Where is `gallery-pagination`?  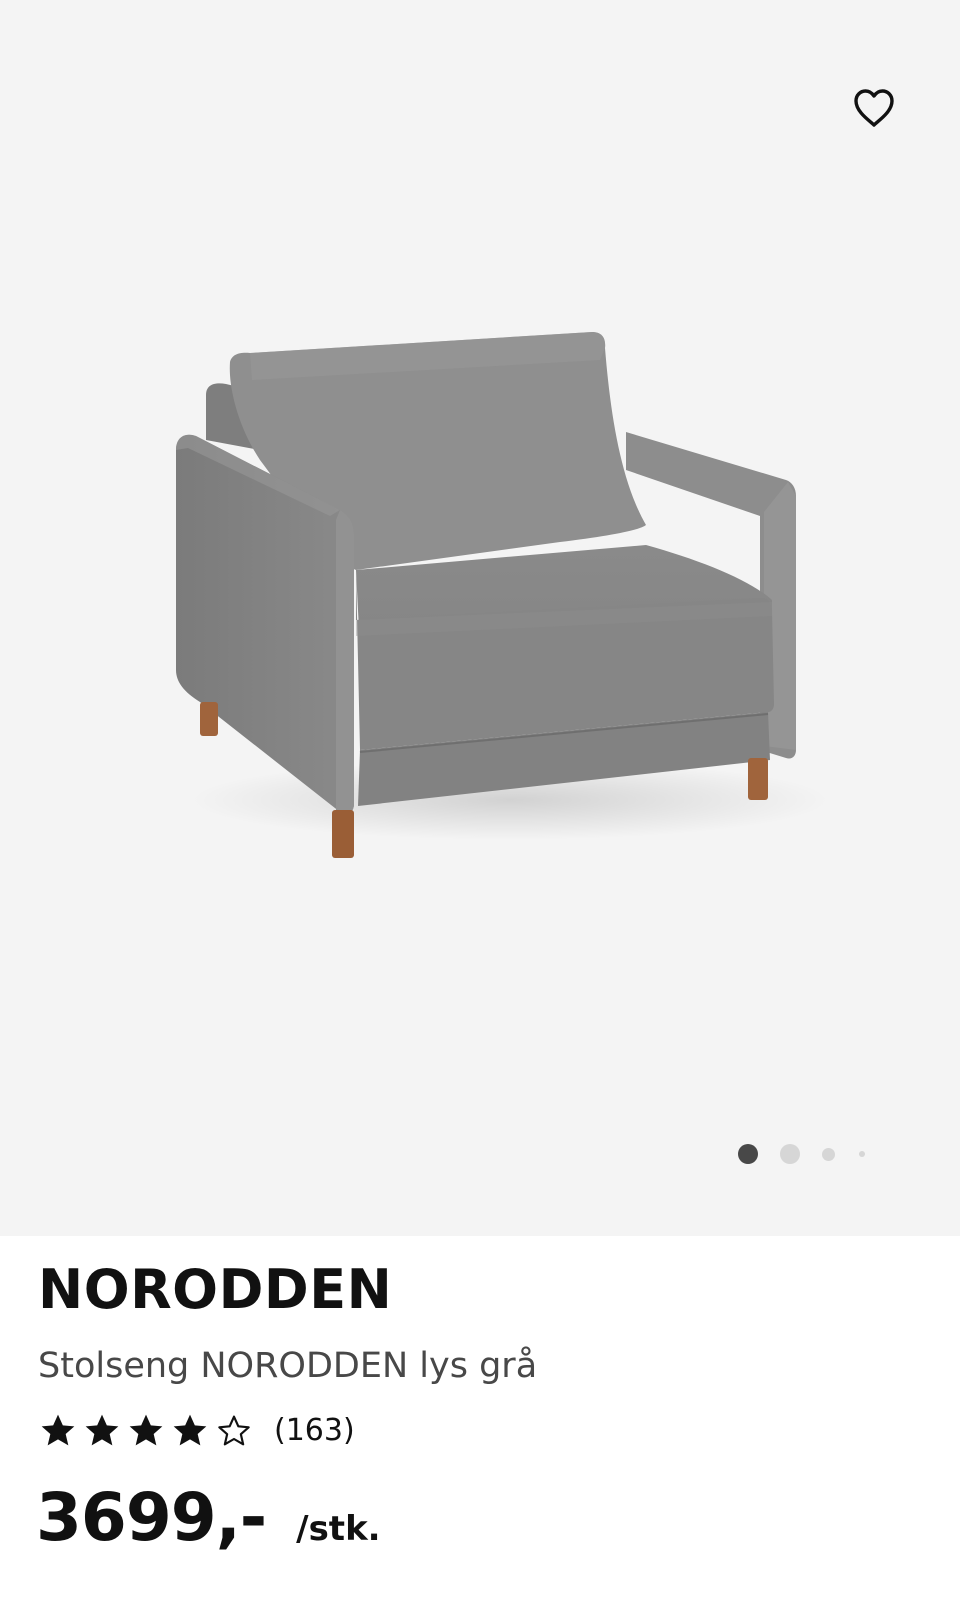 gallery-pagination is located at coordinates (801, 1154).